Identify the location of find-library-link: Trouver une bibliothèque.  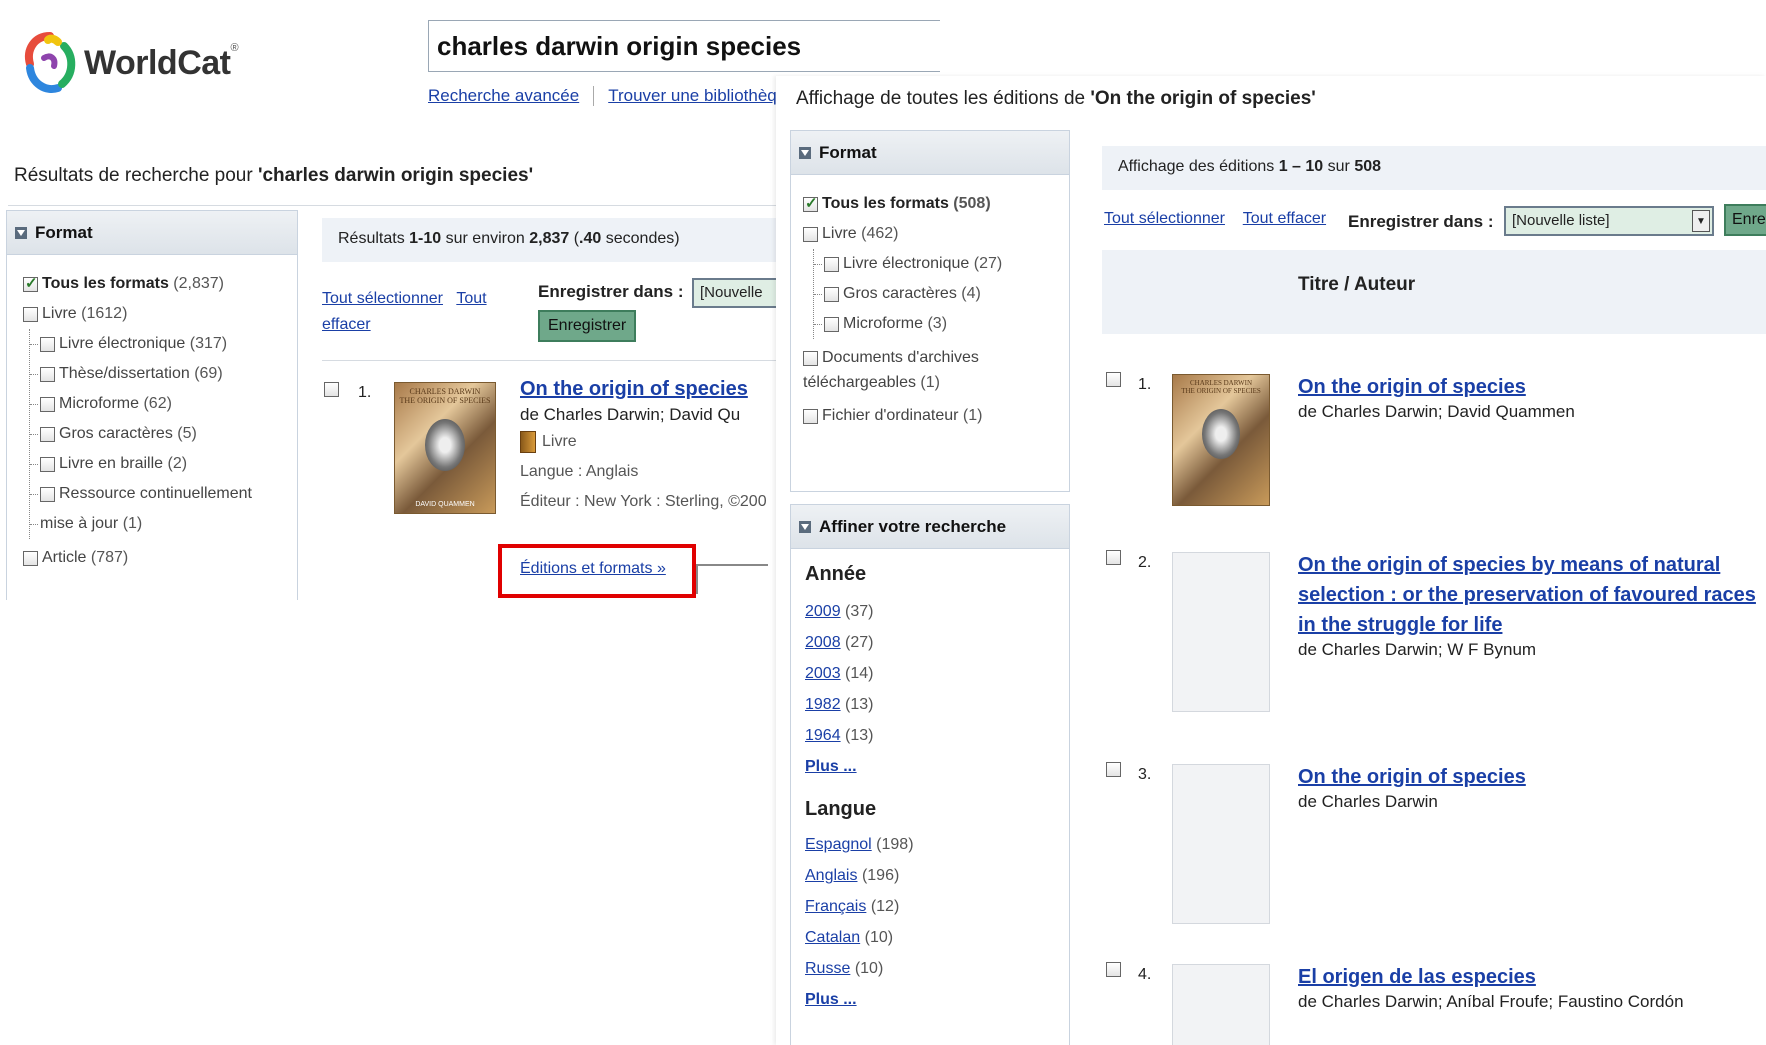
(701, 96).